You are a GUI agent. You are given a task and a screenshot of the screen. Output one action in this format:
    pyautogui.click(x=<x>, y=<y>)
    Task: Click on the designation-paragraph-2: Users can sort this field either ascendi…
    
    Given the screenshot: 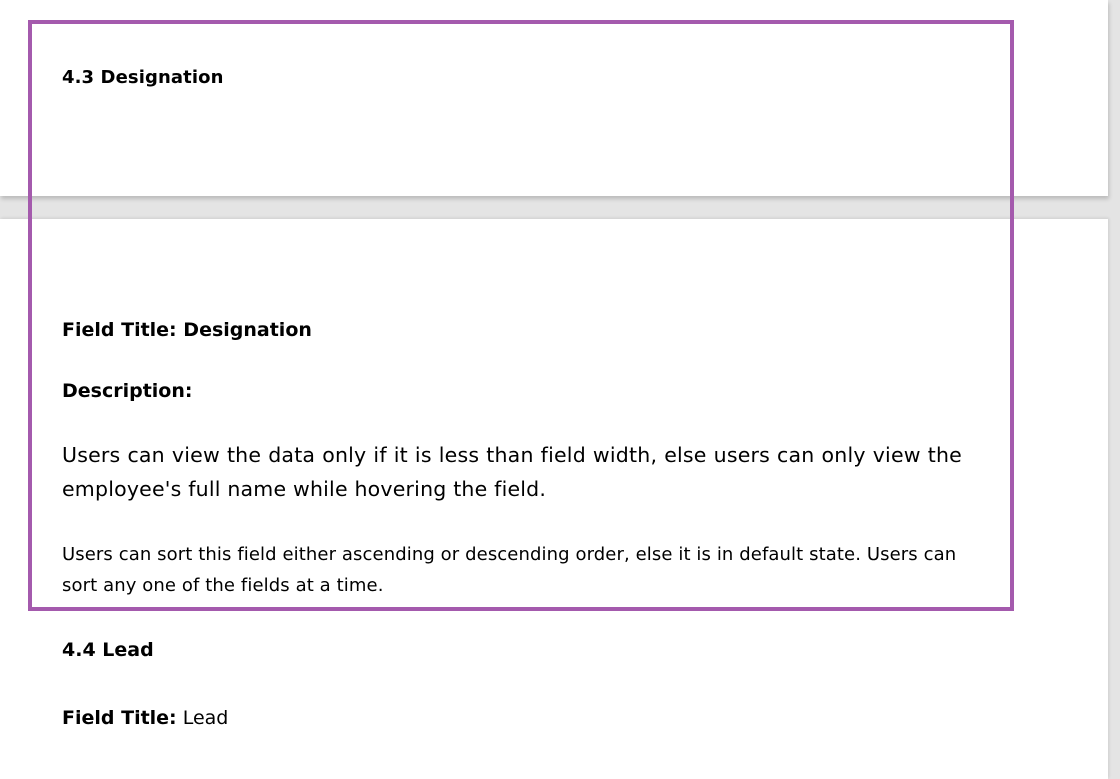 What is the action you would take?
    pyautogui.click(x=509, y=570)
    